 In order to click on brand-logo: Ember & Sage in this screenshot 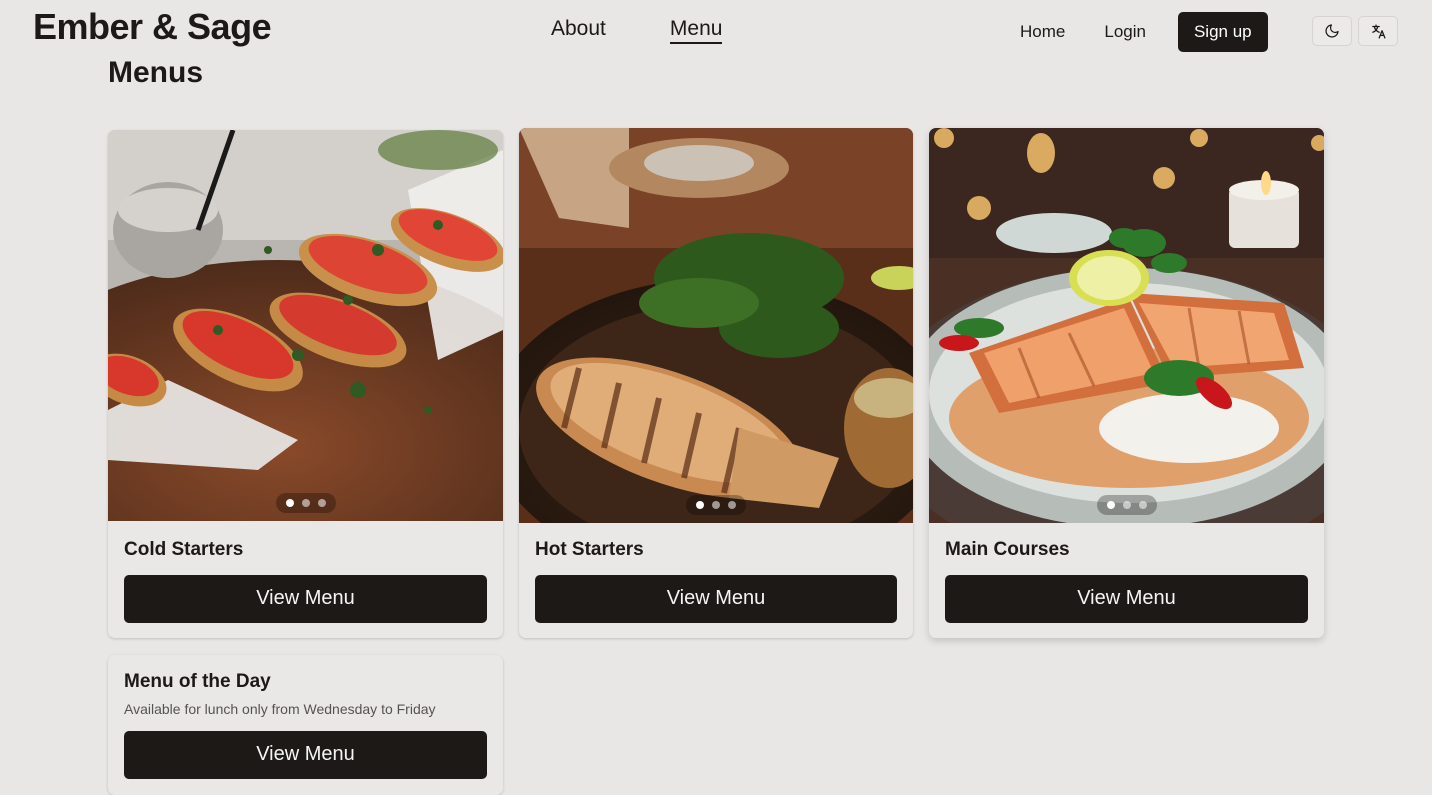, I will do `click(152, 27)`.